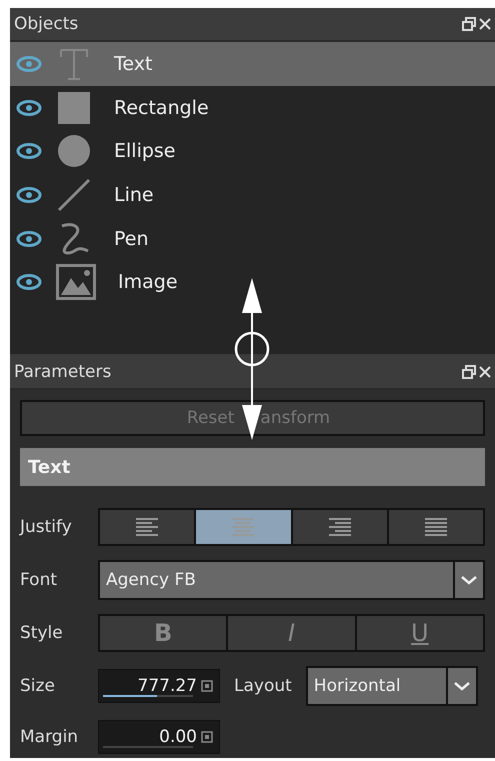  Describe the element at coordinates (46, 527) in the screenshot. I see `field-label: Justify` at that location.